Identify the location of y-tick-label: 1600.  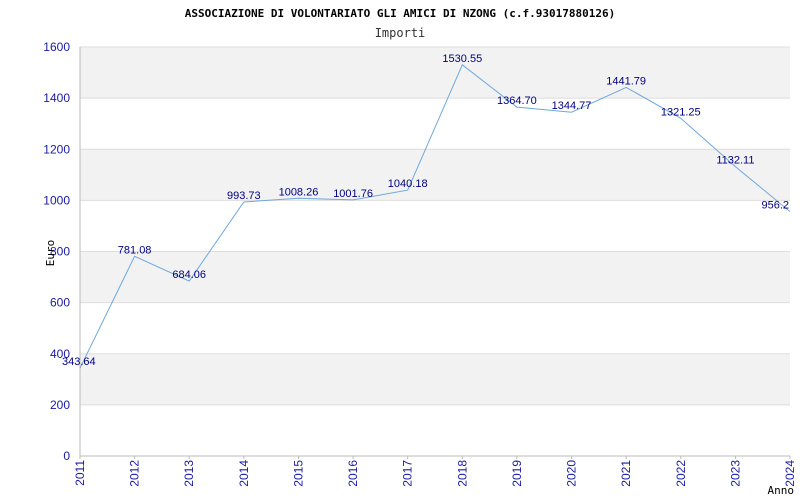
(56, 47).